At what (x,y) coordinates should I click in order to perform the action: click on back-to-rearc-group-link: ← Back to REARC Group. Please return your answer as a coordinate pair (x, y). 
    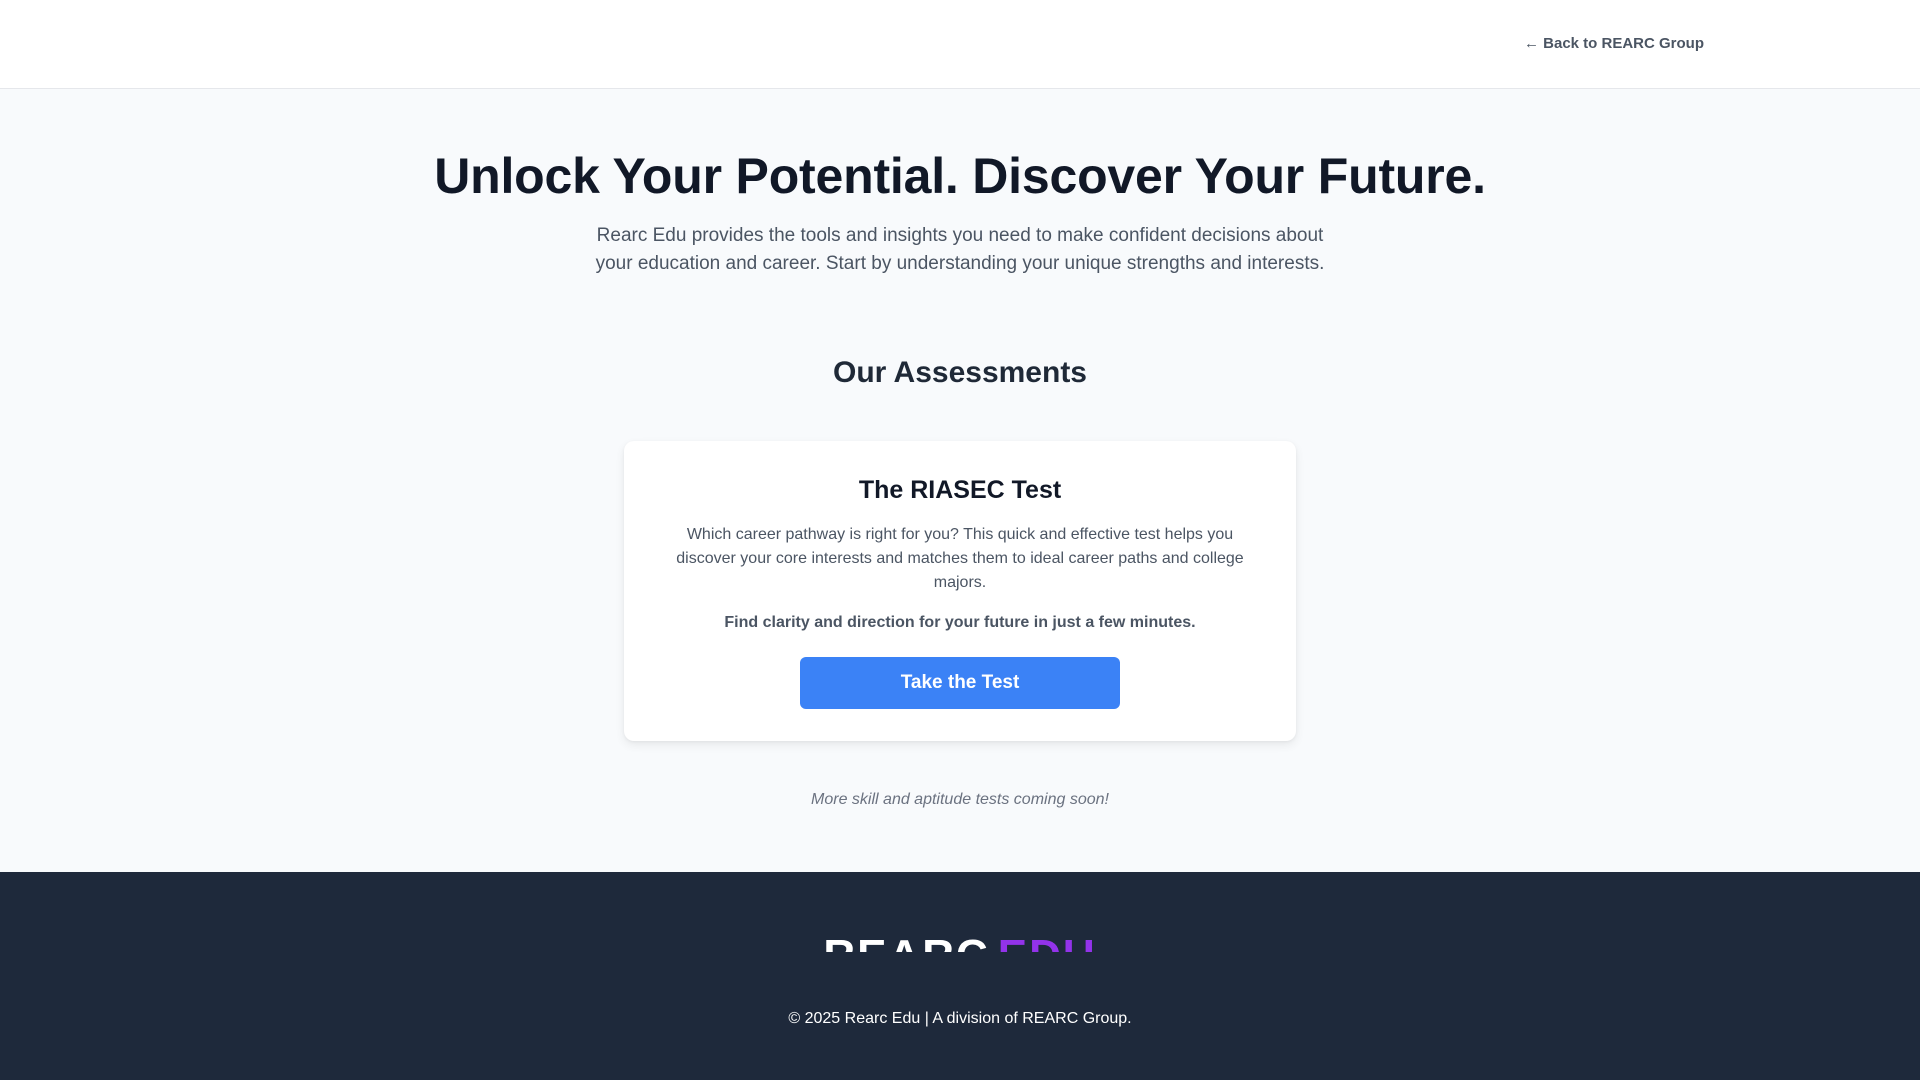
    Looking at the image, I should click on (1614, 43).